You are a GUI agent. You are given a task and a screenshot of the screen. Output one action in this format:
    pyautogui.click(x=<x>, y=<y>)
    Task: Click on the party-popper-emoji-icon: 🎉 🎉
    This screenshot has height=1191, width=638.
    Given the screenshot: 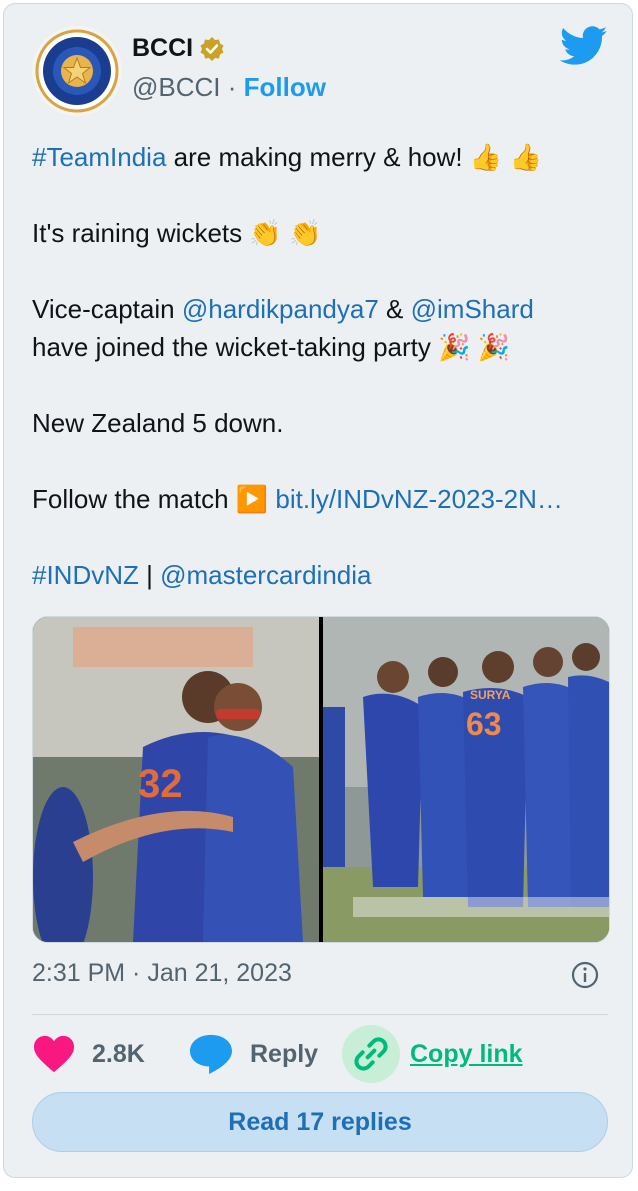 What is the action you would take?
    pyautogui.click(x=474, y=347)
    